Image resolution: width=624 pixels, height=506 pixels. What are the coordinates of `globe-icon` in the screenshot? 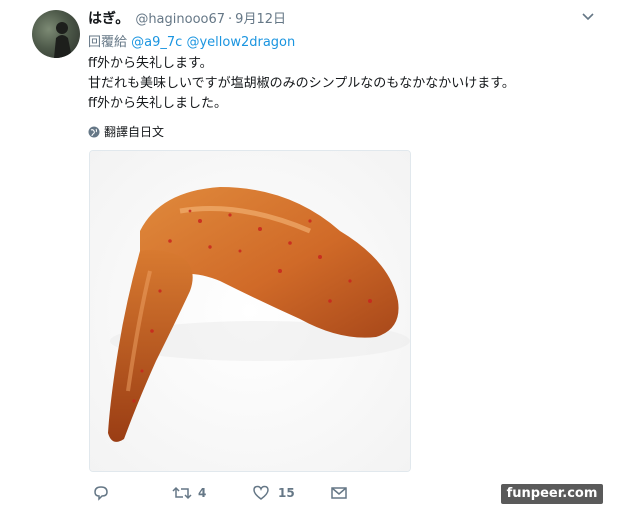 It's located at (94, 131).